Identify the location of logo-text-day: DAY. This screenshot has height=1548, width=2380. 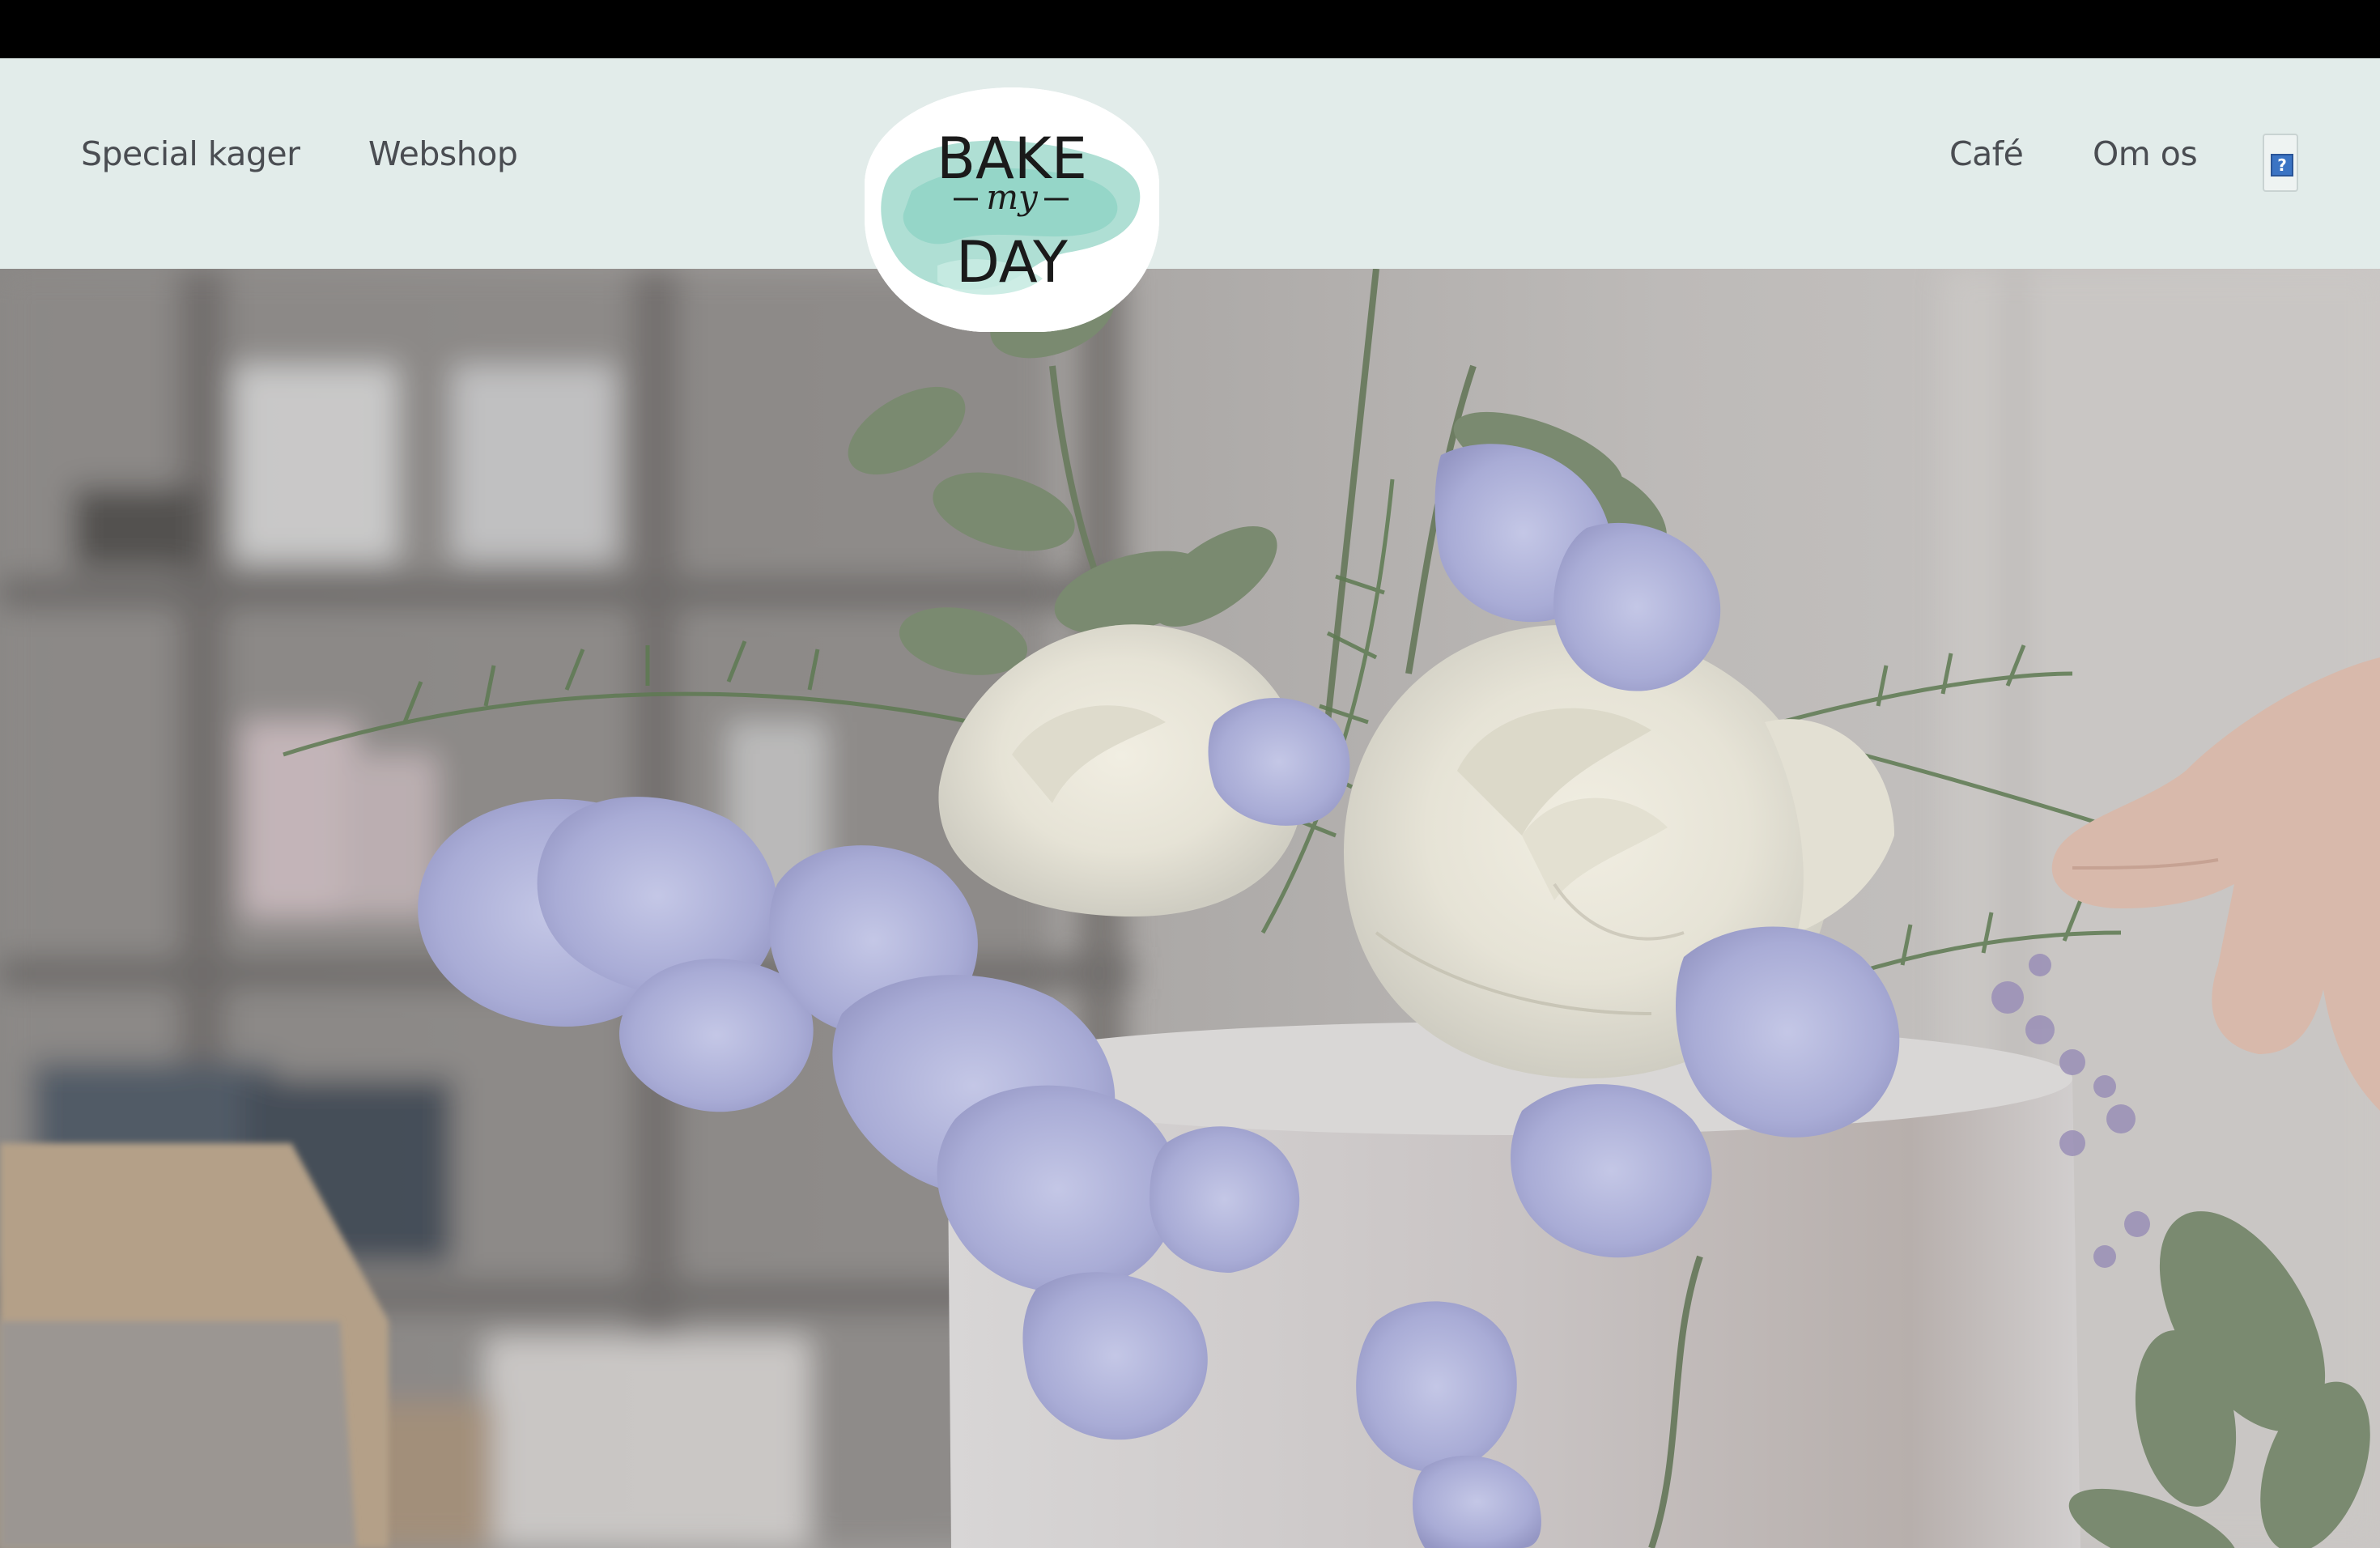
(1012, 262).